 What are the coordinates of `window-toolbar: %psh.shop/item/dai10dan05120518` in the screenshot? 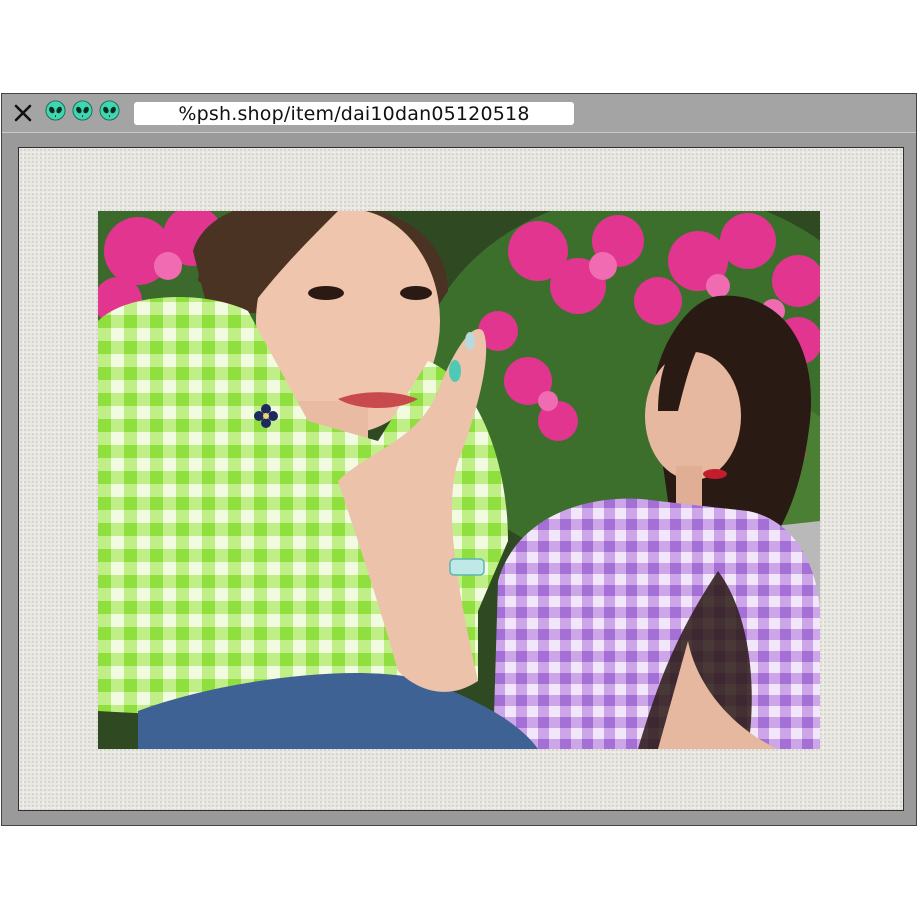 It's located at (459, 113).